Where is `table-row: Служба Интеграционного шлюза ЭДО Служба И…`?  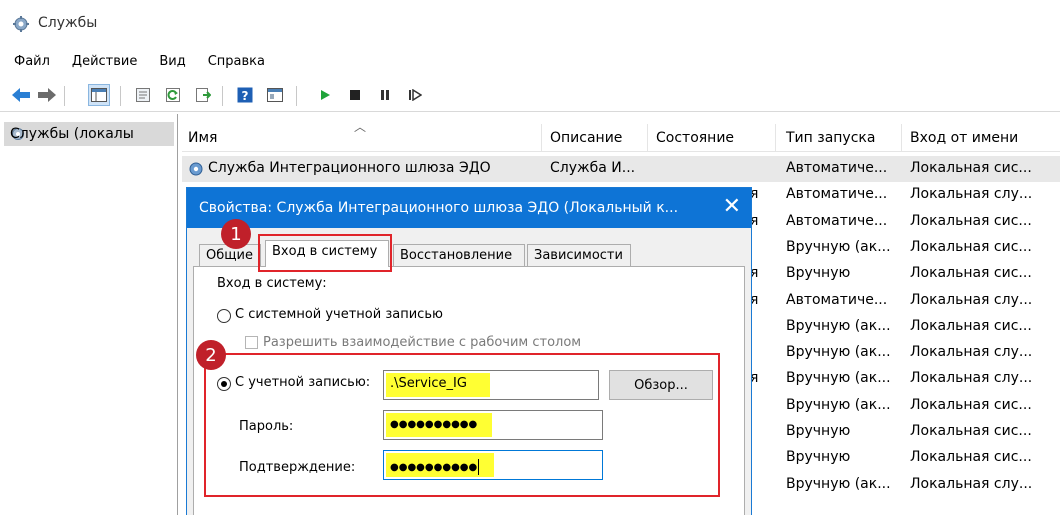
table-row: Служба Интеграционного шлюза ЭДО Служба И… is located at coordinates (621, 169).